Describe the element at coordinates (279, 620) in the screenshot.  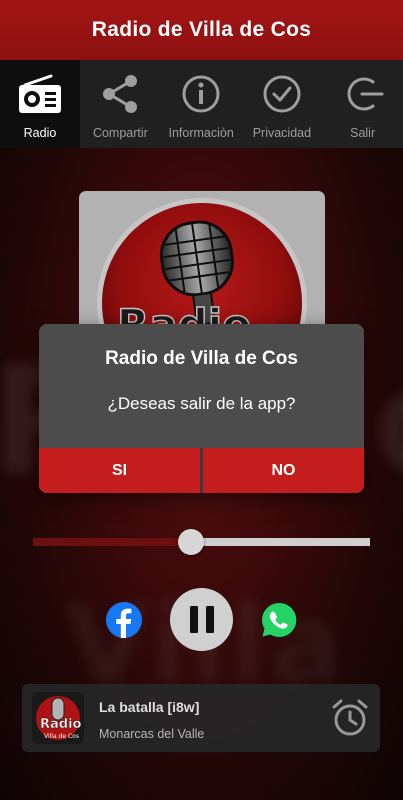
I see `whatsapp-icon` at that location.